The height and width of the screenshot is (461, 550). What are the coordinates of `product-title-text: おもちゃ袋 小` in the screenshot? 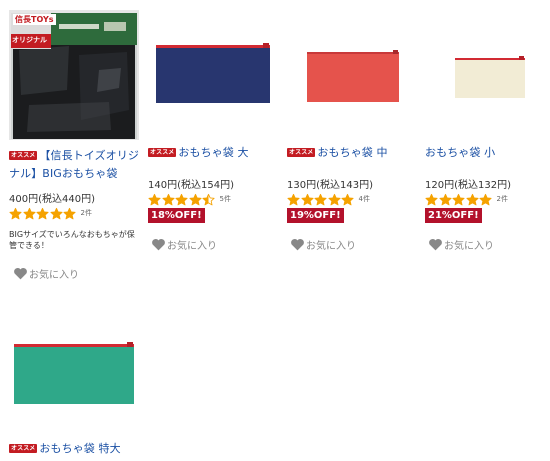 It's located at (460, 152).